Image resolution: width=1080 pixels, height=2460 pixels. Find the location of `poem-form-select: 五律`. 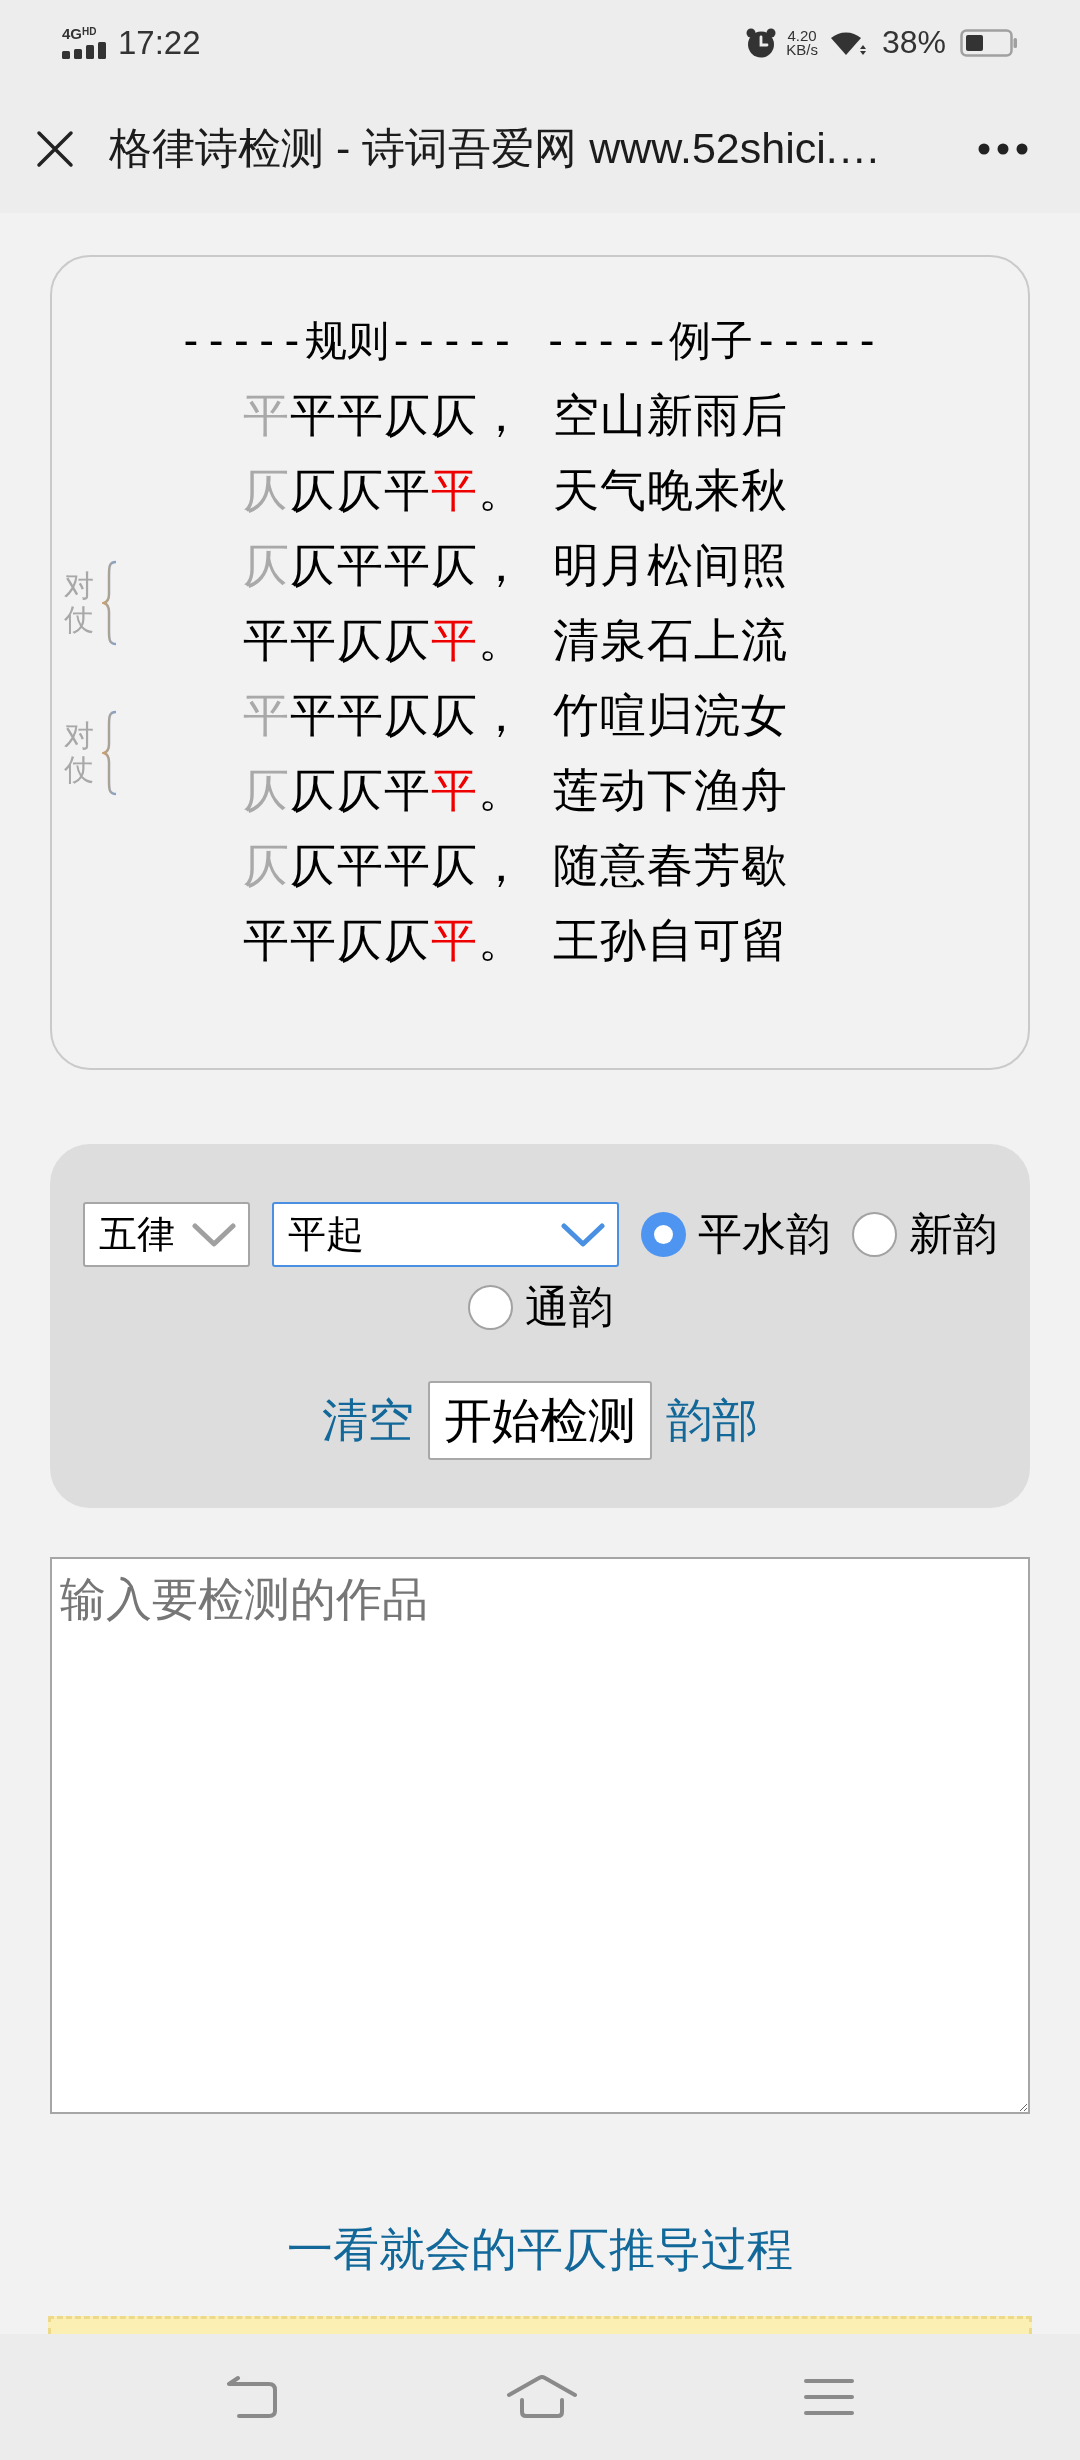

poem-form-select: 五律 is located at coordinates (166, 1234).